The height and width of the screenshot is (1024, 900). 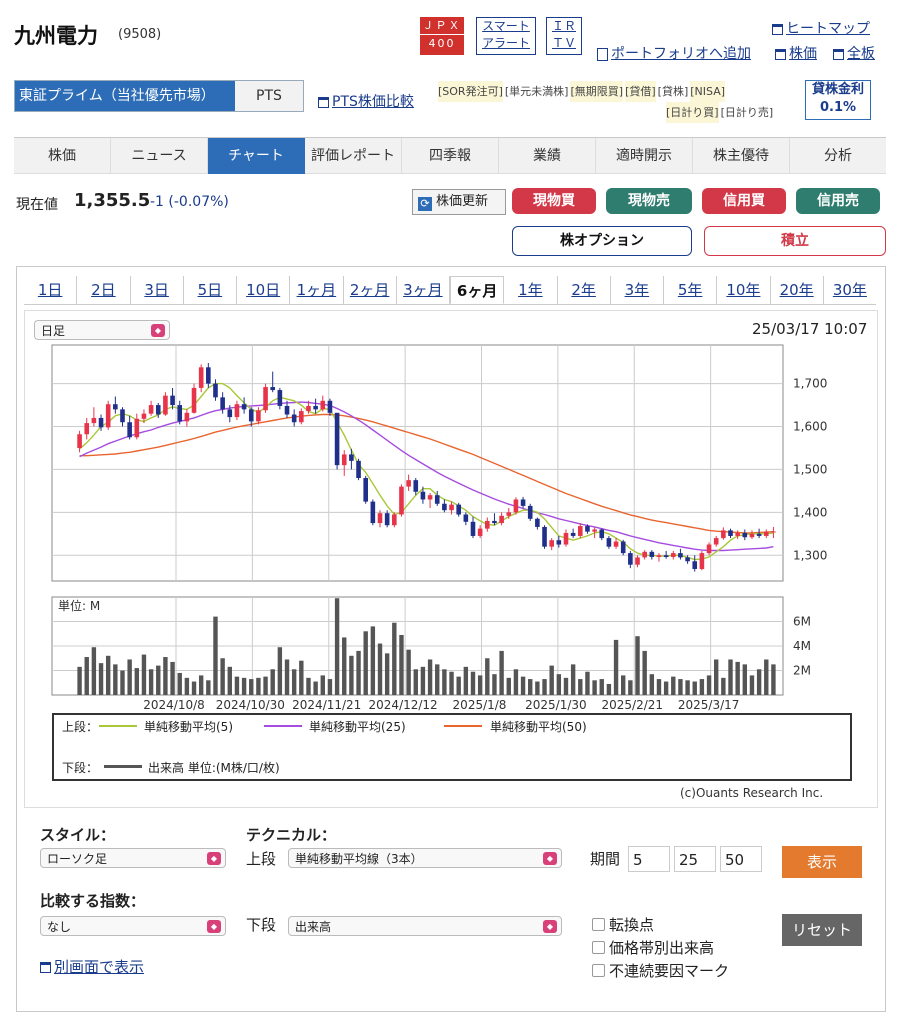 I want to click on legend-ma5-swatch, so click(x=118, y=726).